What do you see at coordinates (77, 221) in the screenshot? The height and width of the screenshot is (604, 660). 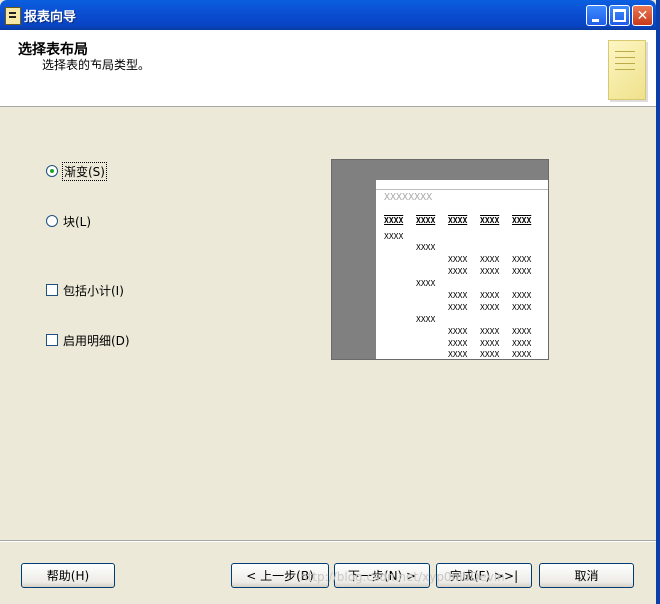 I see `radio-block-label: 块(L)` at bounding box center [77, 221].